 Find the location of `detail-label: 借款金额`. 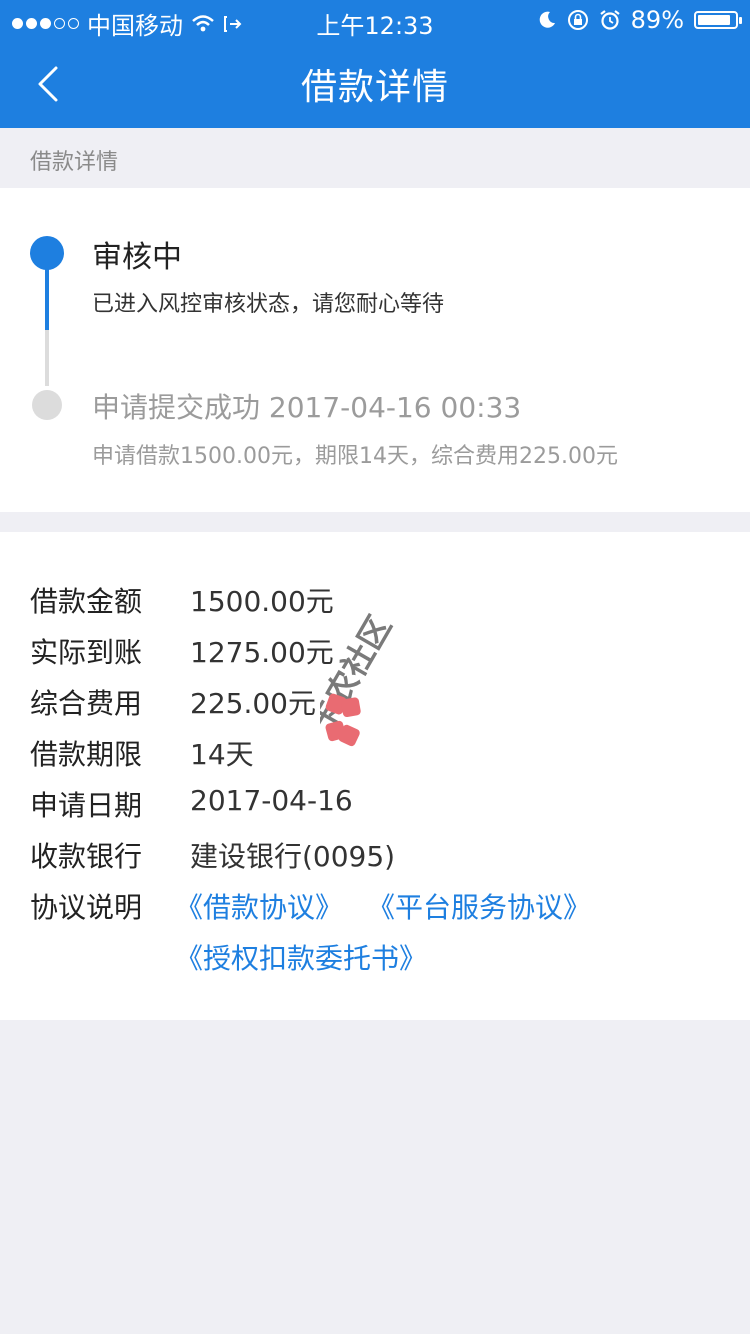

detail-label: 借款金额 is located at coordinates (86, 601).